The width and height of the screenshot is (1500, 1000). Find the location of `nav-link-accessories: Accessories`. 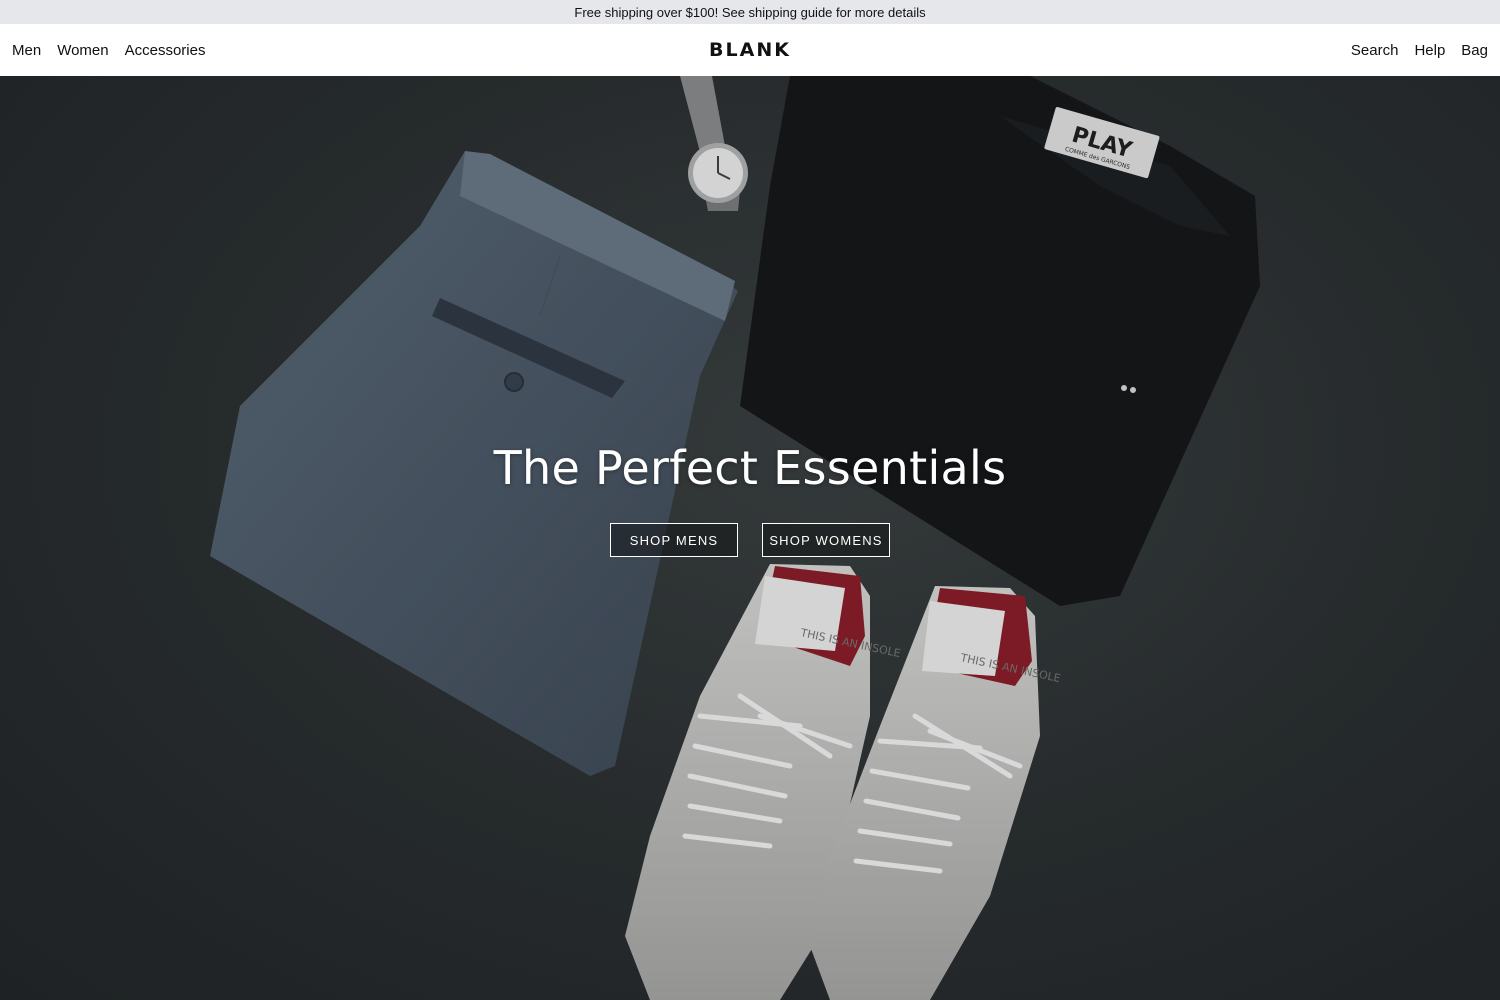

nav-link-accessories: Accessories is located at coordinates (165, 50).